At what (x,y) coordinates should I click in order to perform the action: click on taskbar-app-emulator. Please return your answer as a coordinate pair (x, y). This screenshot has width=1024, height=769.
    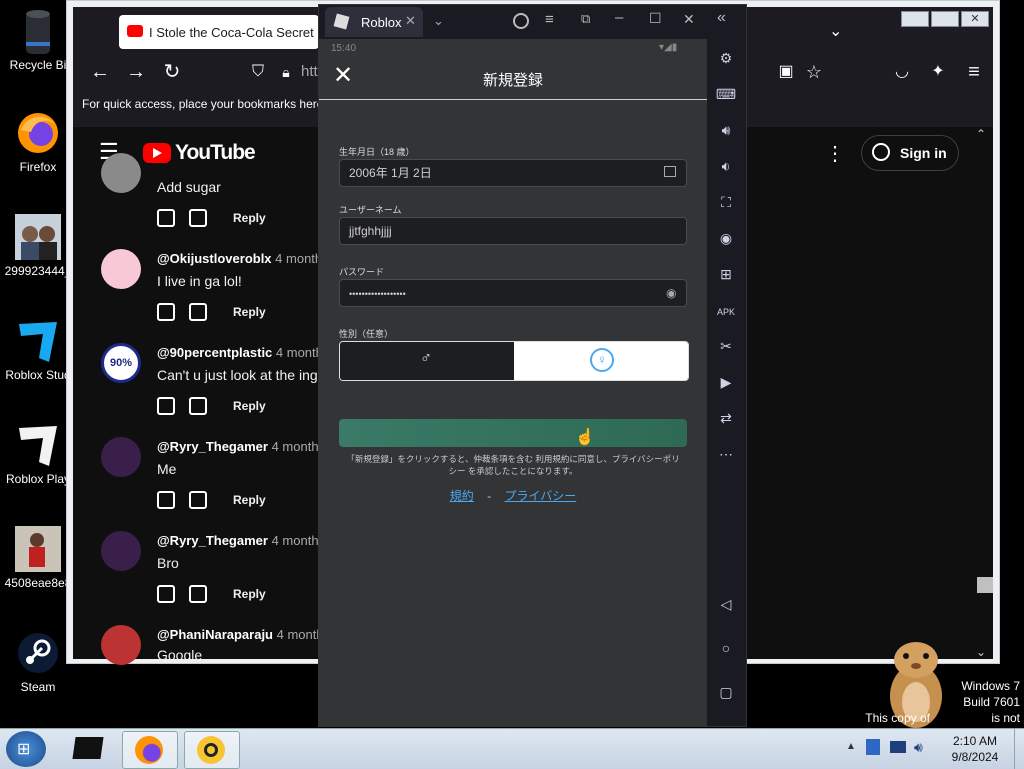
    Looking at the image, I should click on (212, 750).